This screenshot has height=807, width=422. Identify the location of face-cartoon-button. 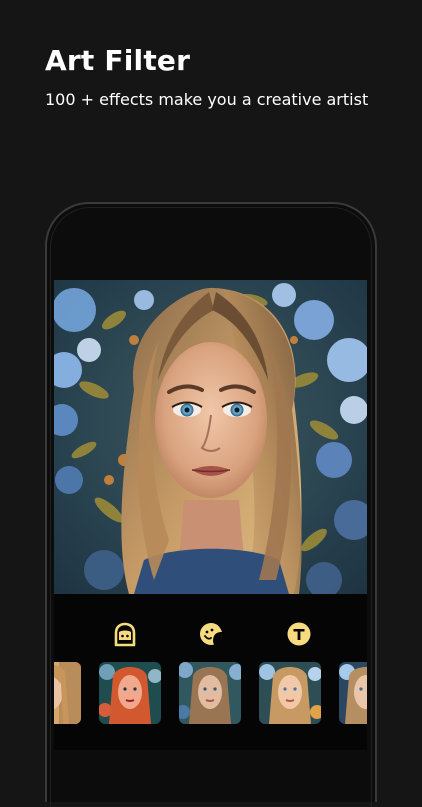
(125, 634).